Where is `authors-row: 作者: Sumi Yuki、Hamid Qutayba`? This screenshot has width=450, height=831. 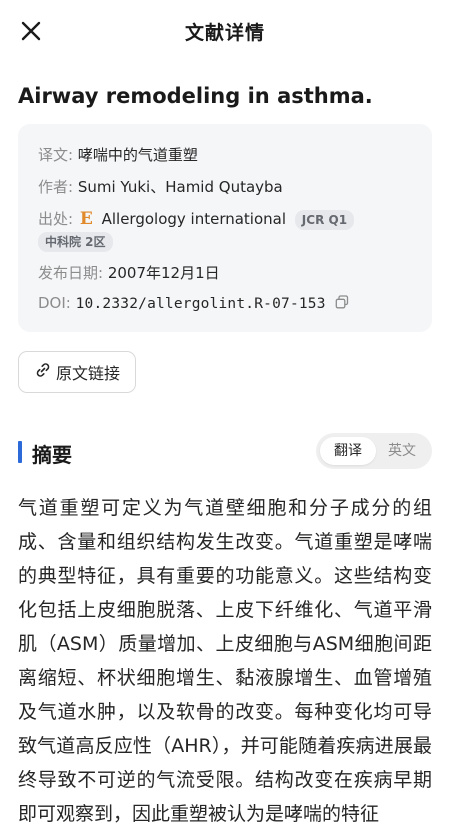
authors-row: 作者: Sumi Yuki、Hamid Qutayba is located at coordinates (160, 186).